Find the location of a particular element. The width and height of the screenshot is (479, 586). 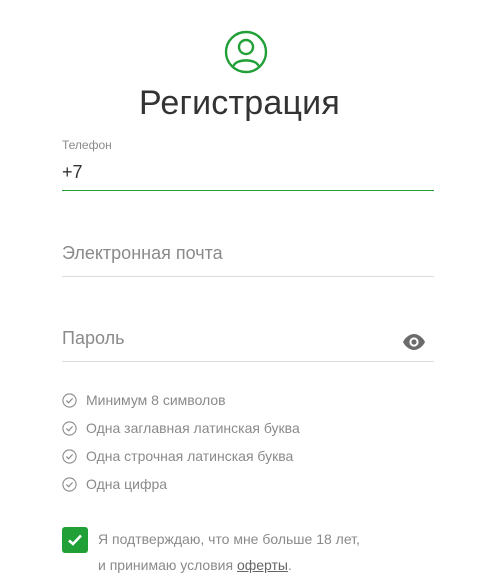

eye-icon is located at coordinates (414, 342).